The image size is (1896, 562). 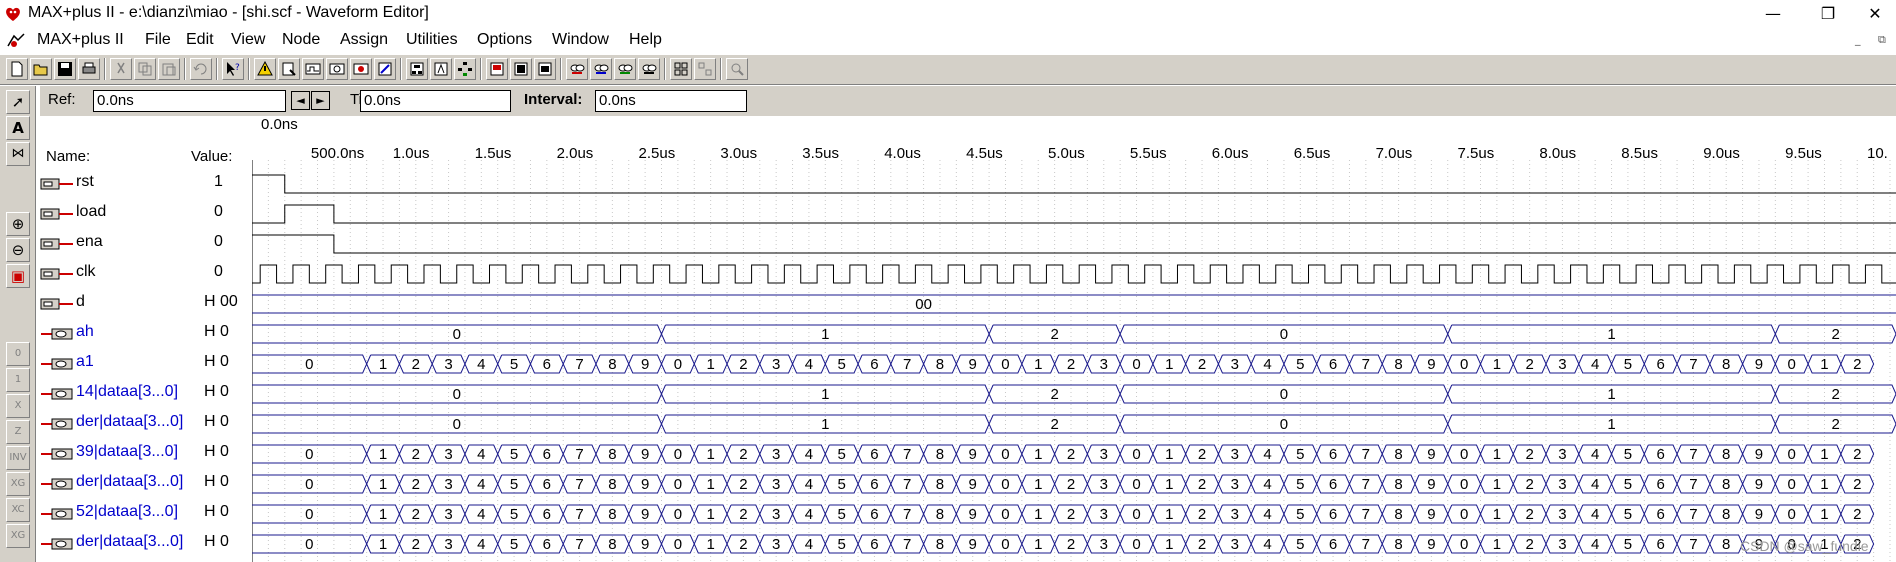 I want to click on menu-file: File, so click(x=158, y=40).